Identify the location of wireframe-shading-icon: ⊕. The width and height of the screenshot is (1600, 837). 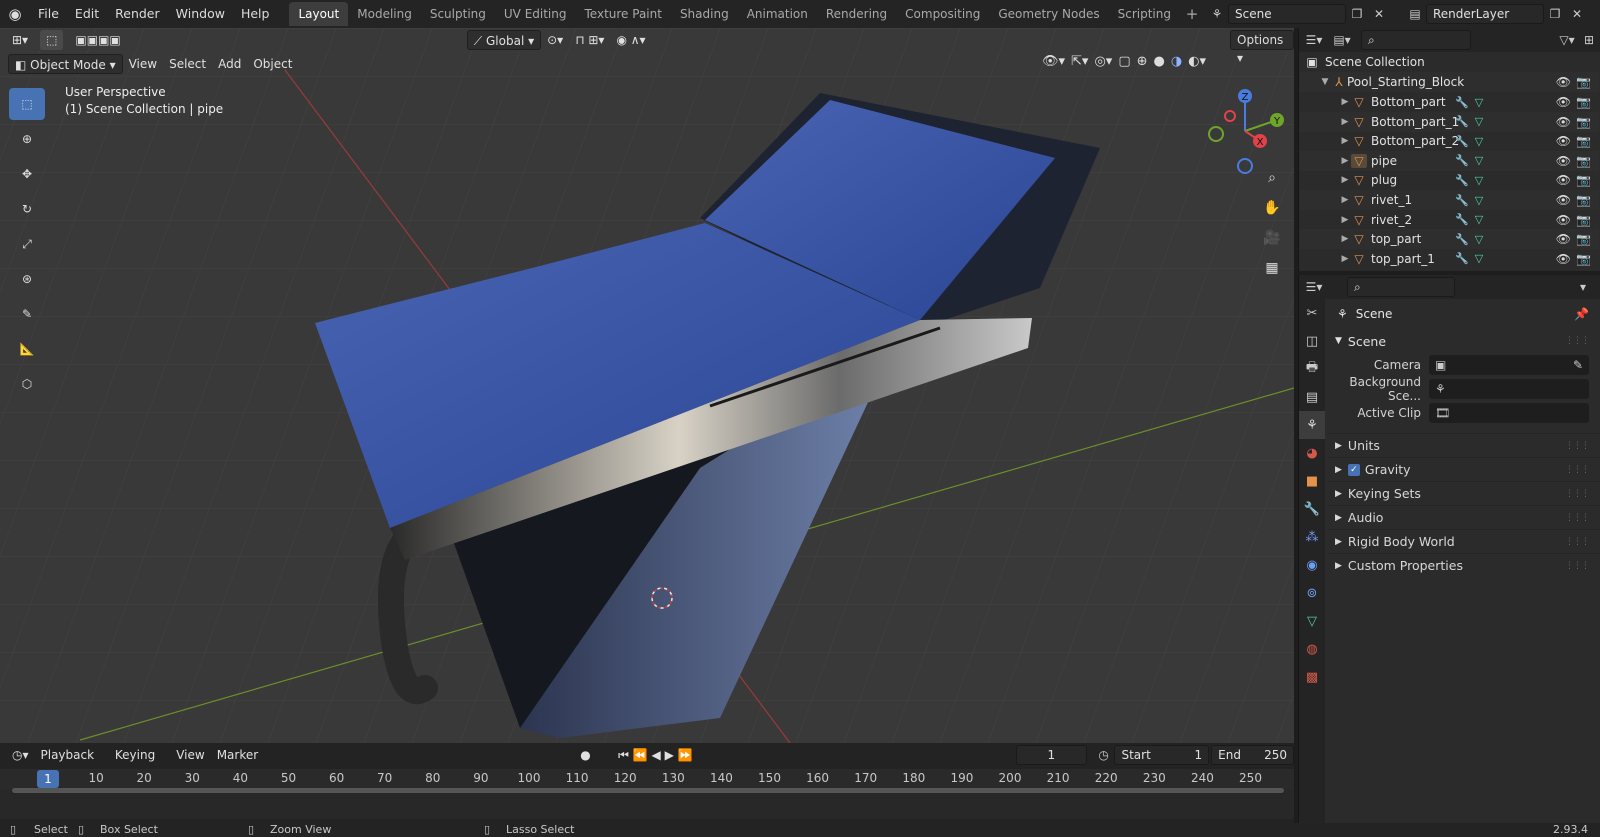
(1142, 61).